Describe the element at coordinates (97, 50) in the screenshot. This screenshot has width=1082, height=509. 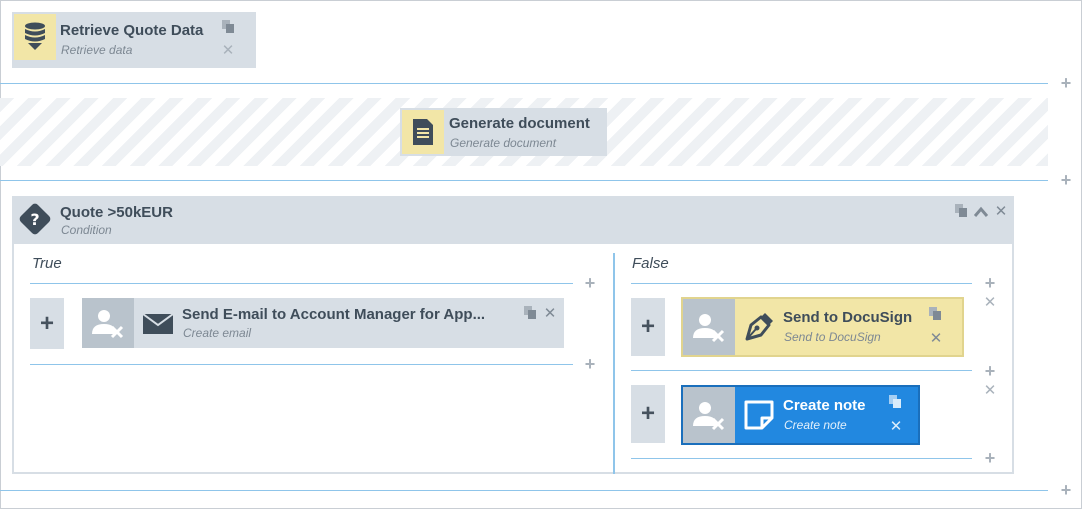
I see `step-subtitle: Retrieve data` at that location.